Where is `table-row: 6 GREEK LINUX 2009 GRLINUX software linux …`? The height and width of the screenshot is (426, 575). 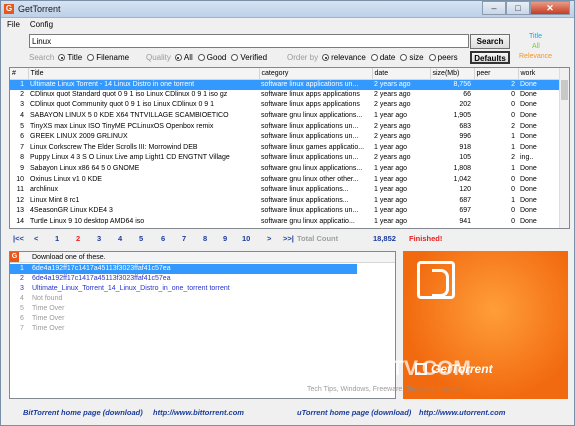
table-row: 6 GREEK LINUX 2009 GRLINUX software linux … is located at coordinates (285, 137).